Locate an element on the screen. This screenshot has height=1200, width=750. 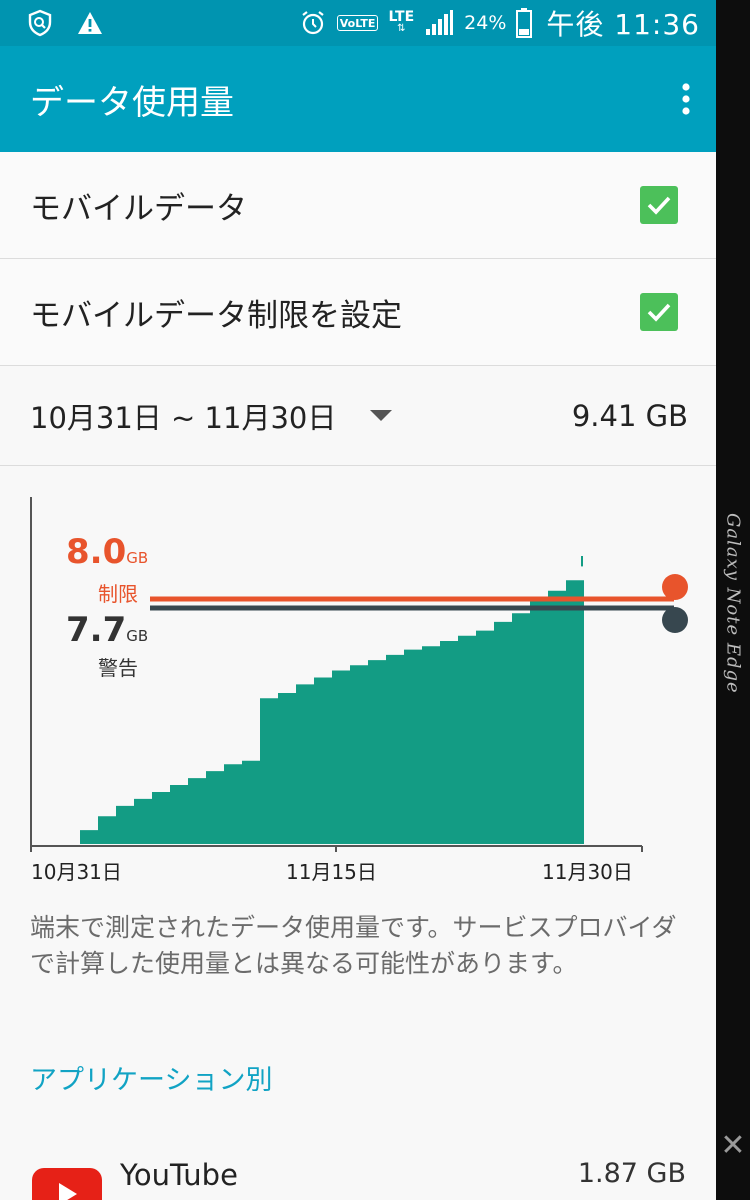
warning-handle is located at coordinates (675, 620).